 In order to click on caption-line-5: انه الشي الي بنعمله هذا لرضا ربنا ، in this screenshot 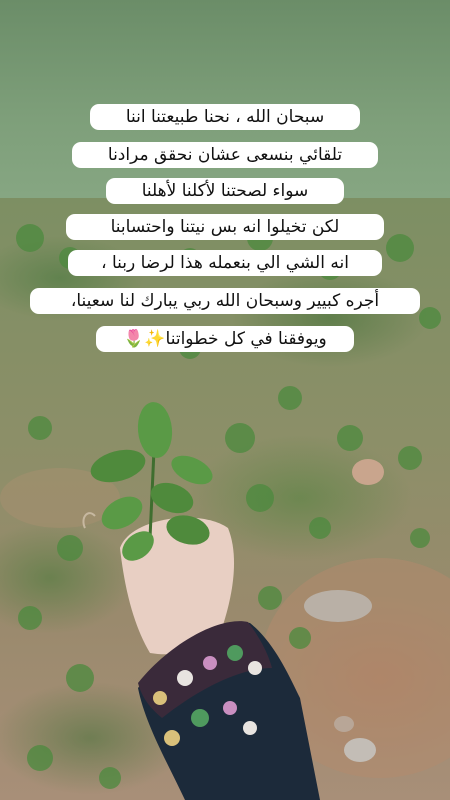, I will do `click(225, 263)`.